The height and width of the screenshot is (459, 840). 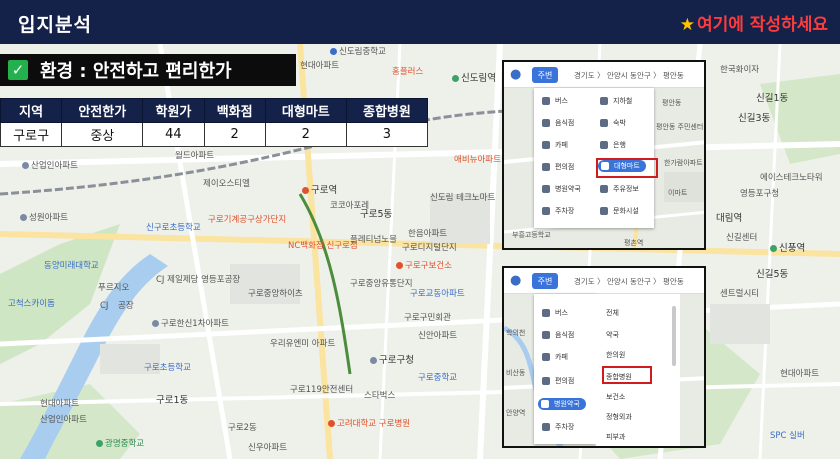 I want to click on bus-icon, so click(x=546, y=313).